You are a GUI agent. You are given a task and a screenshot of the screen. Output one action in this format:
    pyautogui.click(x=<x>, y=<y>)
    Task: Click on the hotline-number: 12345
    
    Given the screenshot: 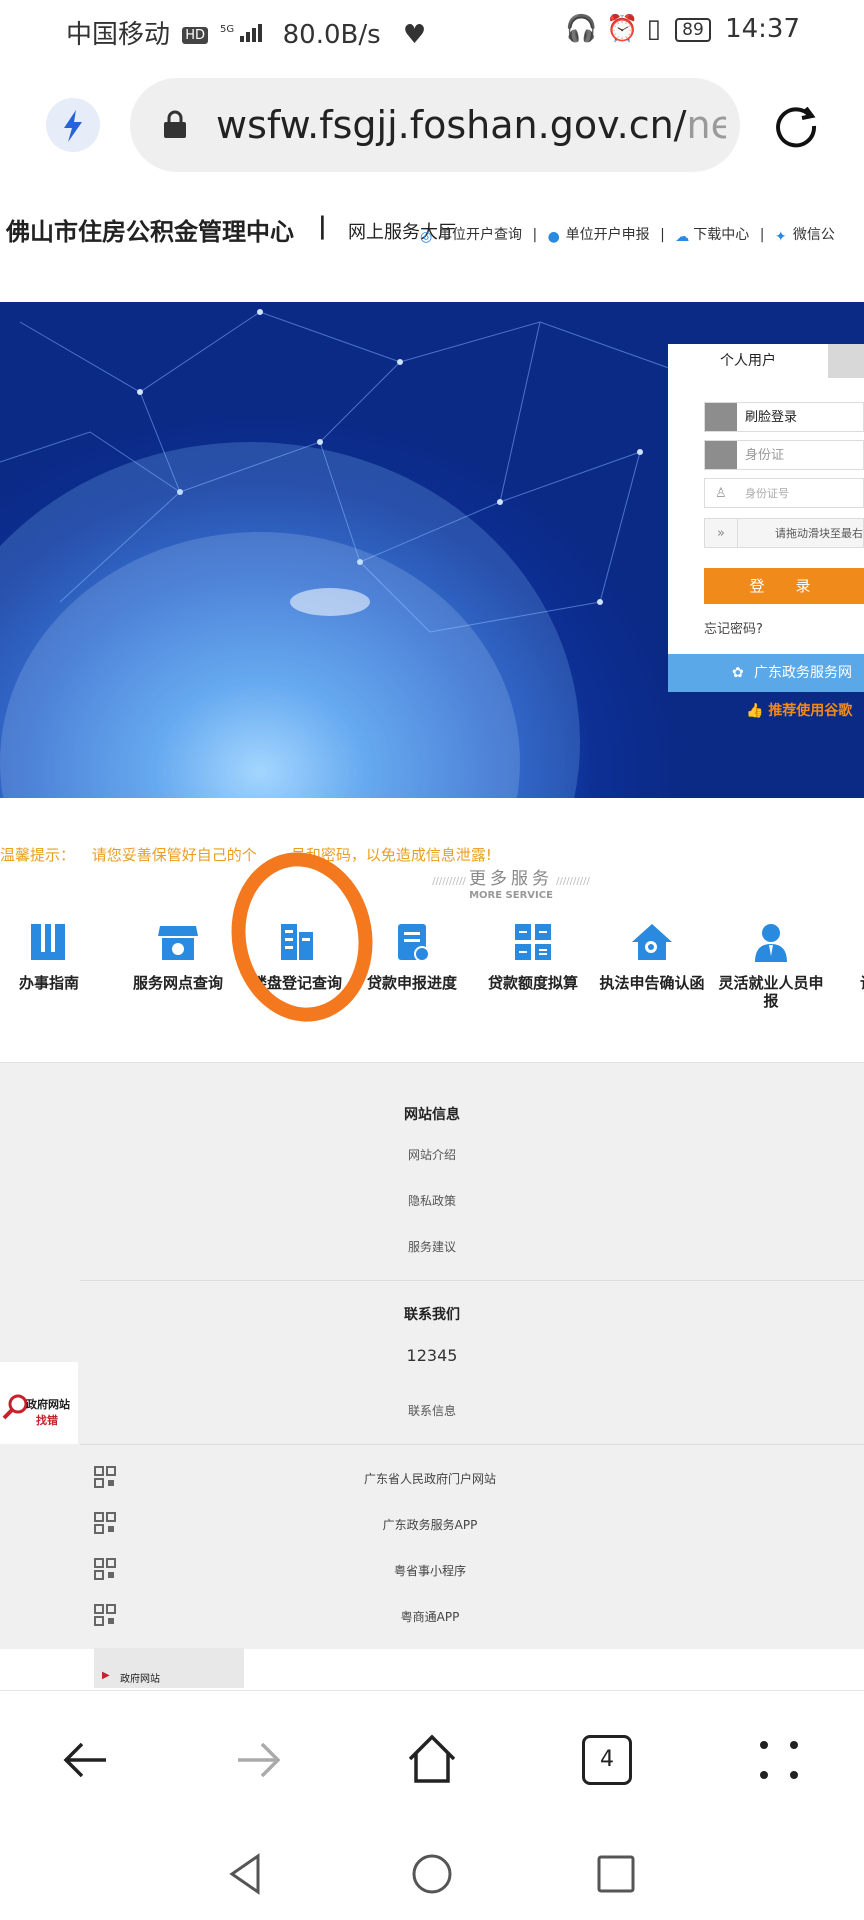 What is the action you would take?
    pyautogui.click(x=432, y=1355)
    